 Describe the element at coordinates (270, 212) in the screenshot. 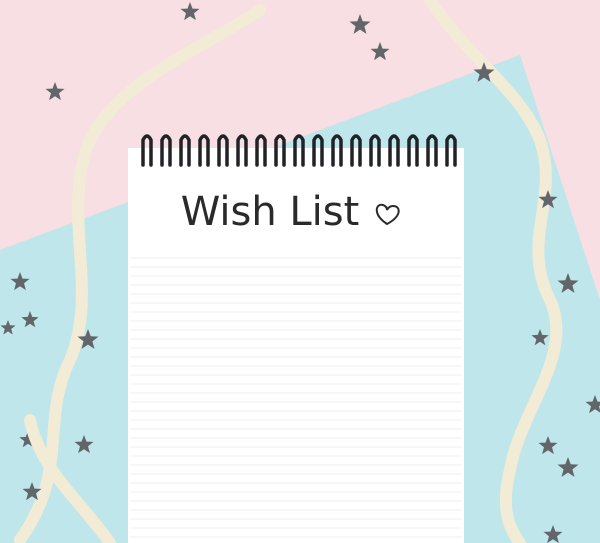

I see `notepad-title: Wish List` at that location.